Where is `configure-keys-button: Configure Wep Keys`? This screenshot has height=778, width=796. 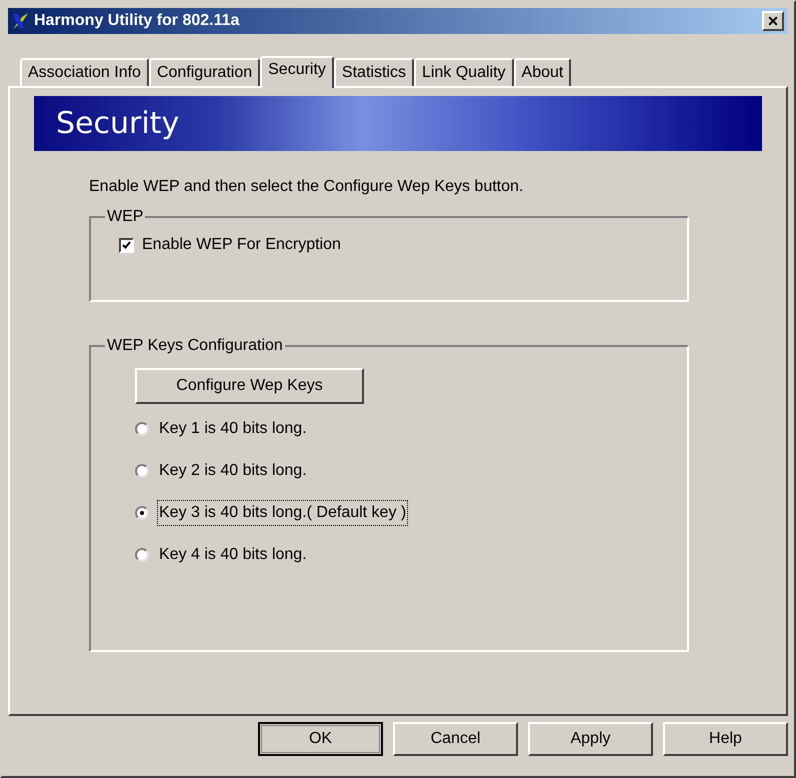 configure-keys-button: Configure Wep Keys is located at coordinates (249, 386).